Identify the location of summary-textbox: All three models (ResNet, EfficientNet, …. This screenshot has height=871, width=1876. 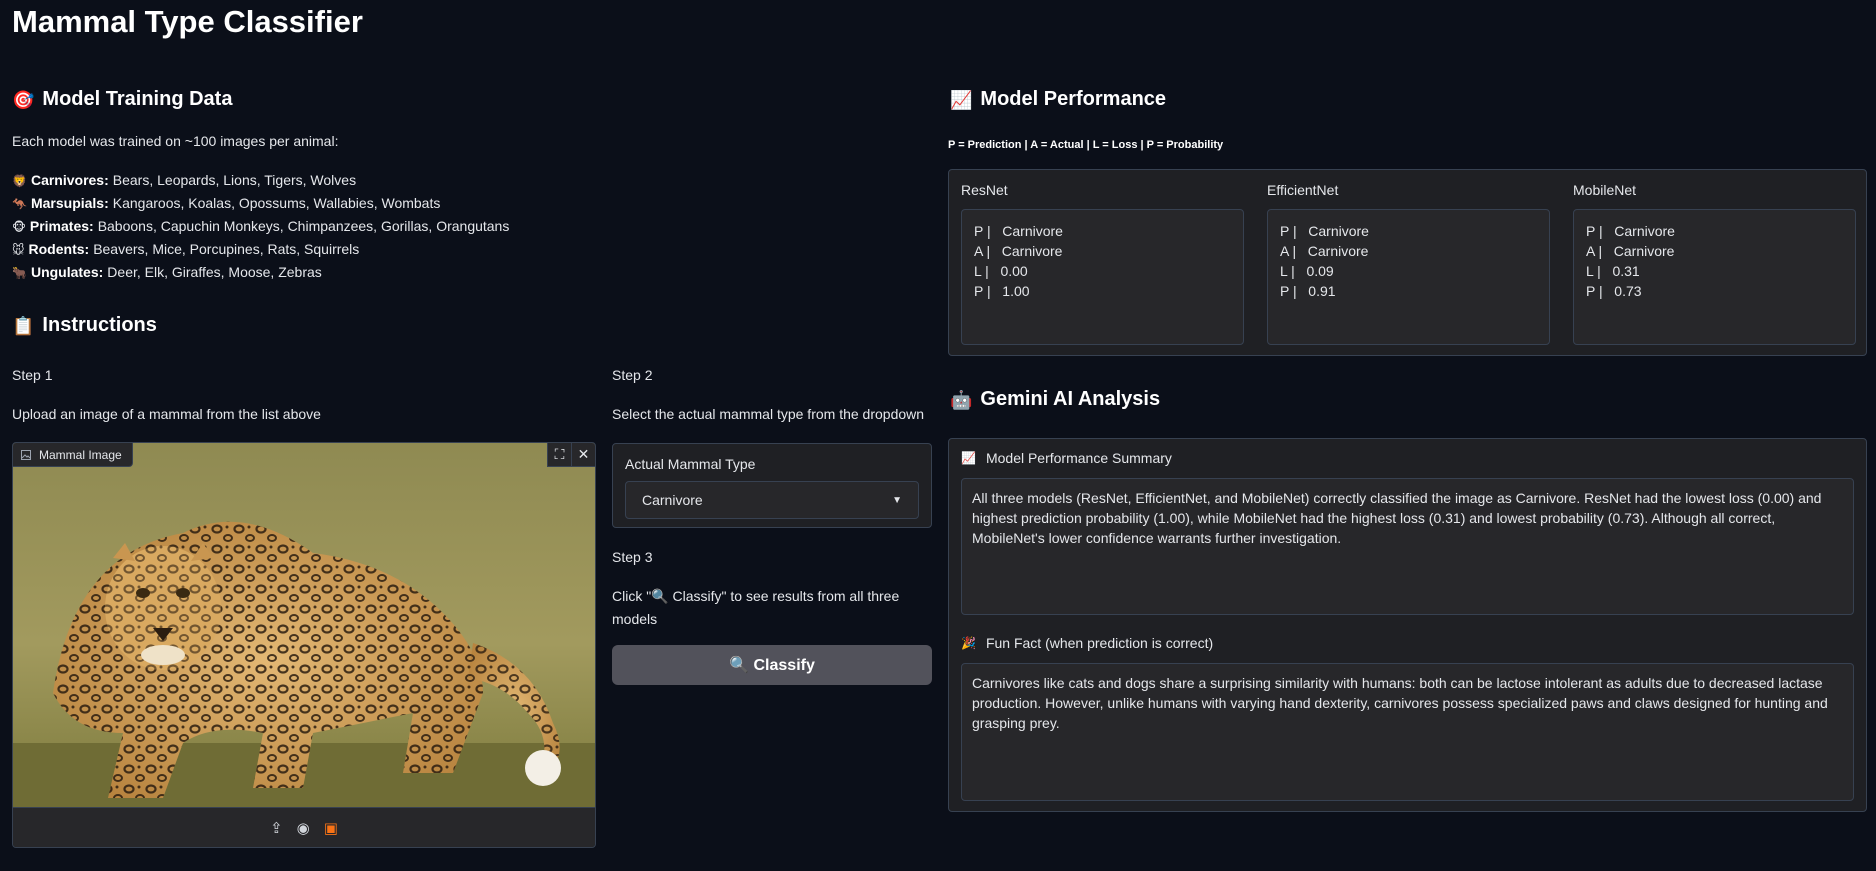
(1407, 546).